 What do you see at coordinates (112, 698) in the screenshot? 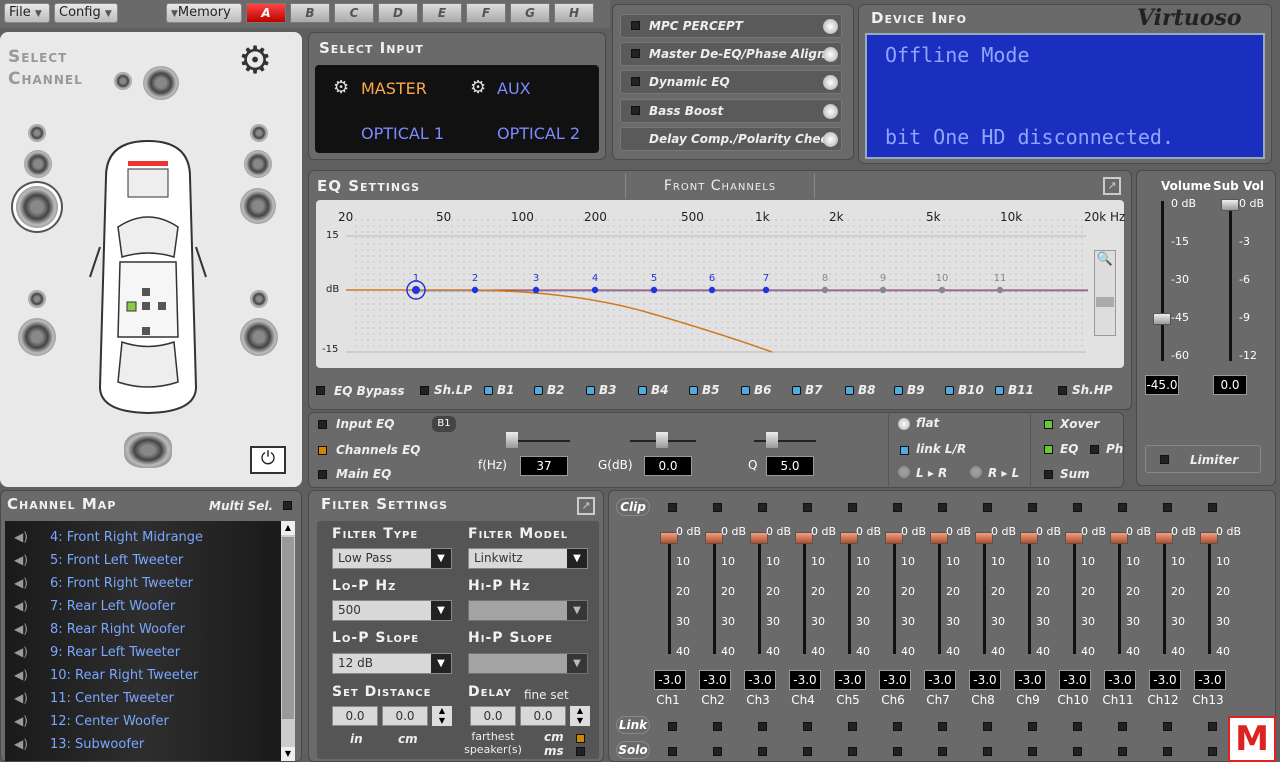
I see `channel-map-item: 11: Center Tweeter` at bounding box center [112, 698].